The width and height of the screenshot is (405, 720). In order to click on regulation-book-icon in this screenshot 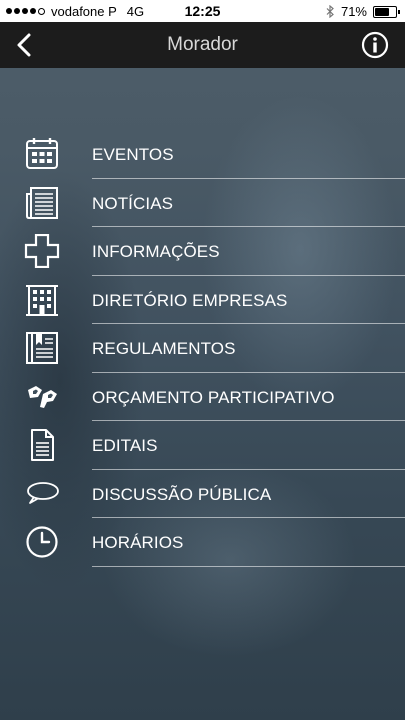, I will do `click(42, 348)`.